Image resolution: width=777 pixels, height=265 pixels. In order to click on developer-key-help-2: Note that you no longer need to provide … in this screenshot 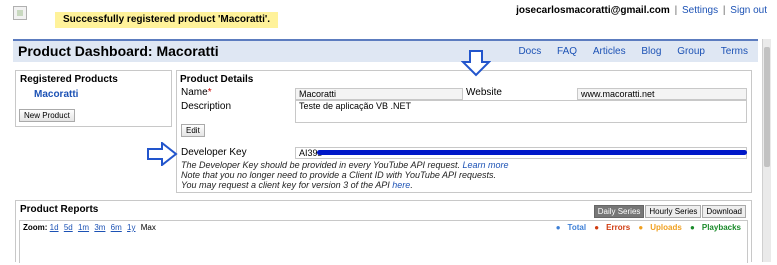, I will do `click(339, 175)`.